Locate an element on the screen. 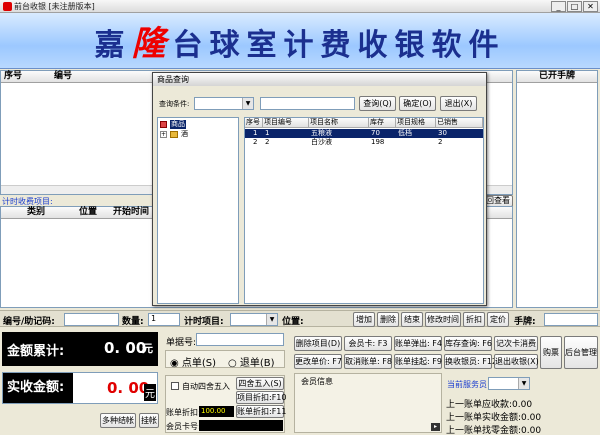 The height and width of the screenshot is (435, 600). query-condition-select: ▼ is located at coordinates (224, 103).